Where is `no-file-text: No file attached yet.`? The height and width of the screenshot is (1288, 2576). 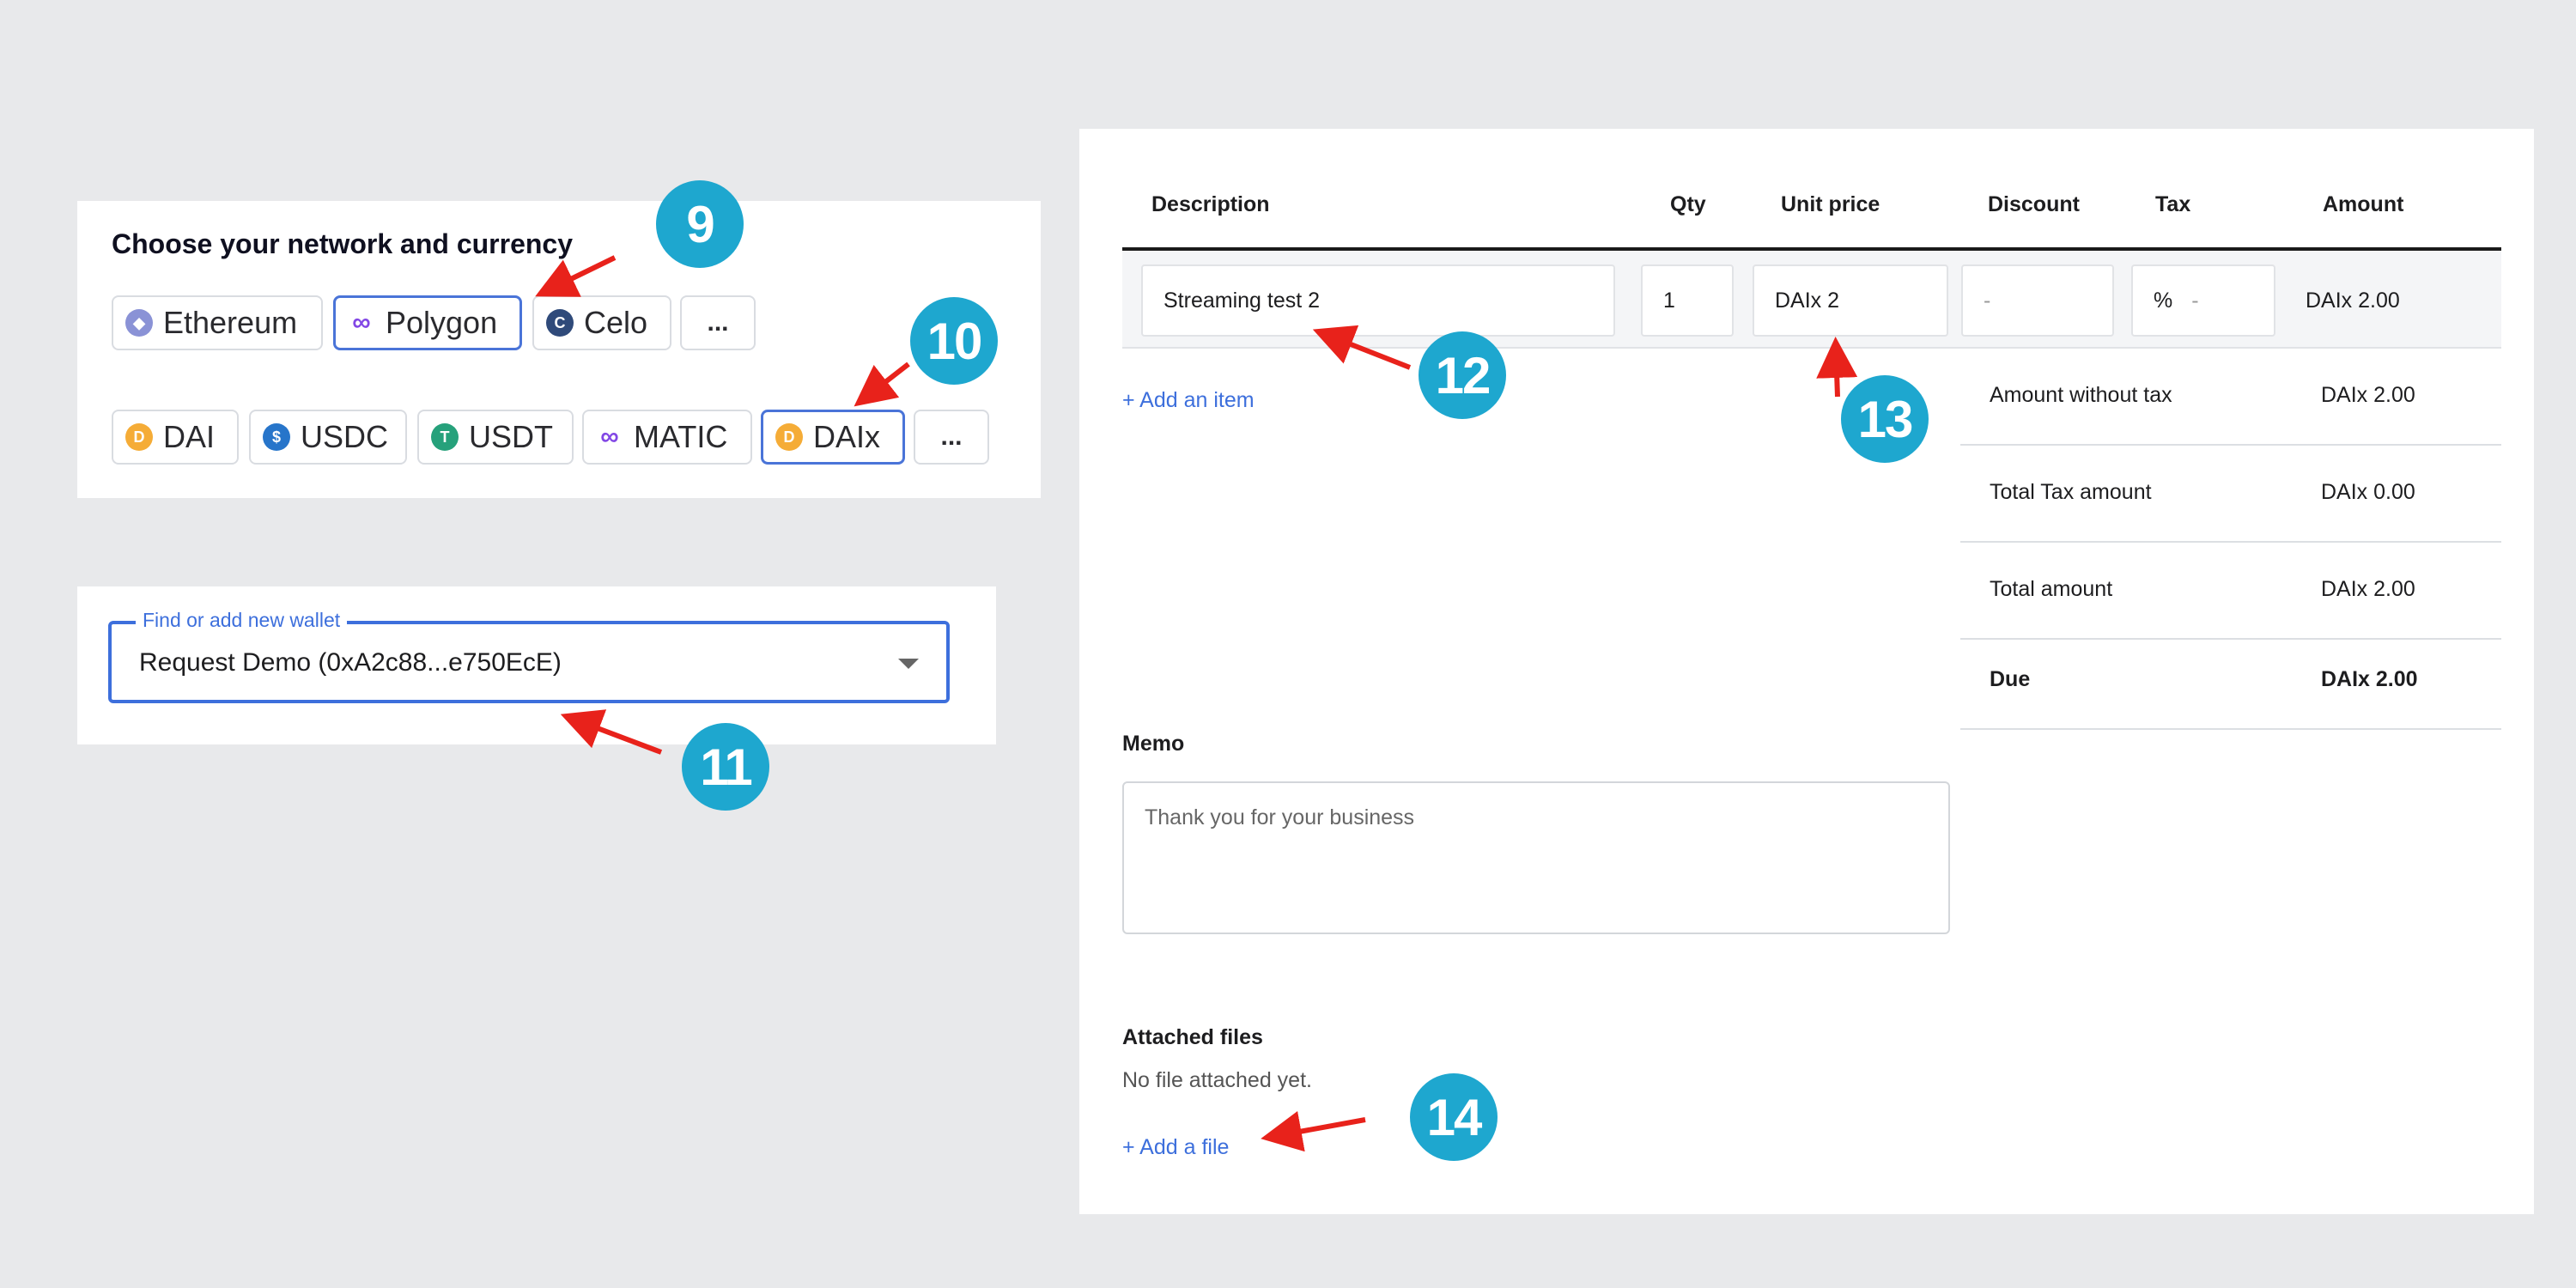 no-file-text: No file attached yet. is located at coordinates (1217, 1080).